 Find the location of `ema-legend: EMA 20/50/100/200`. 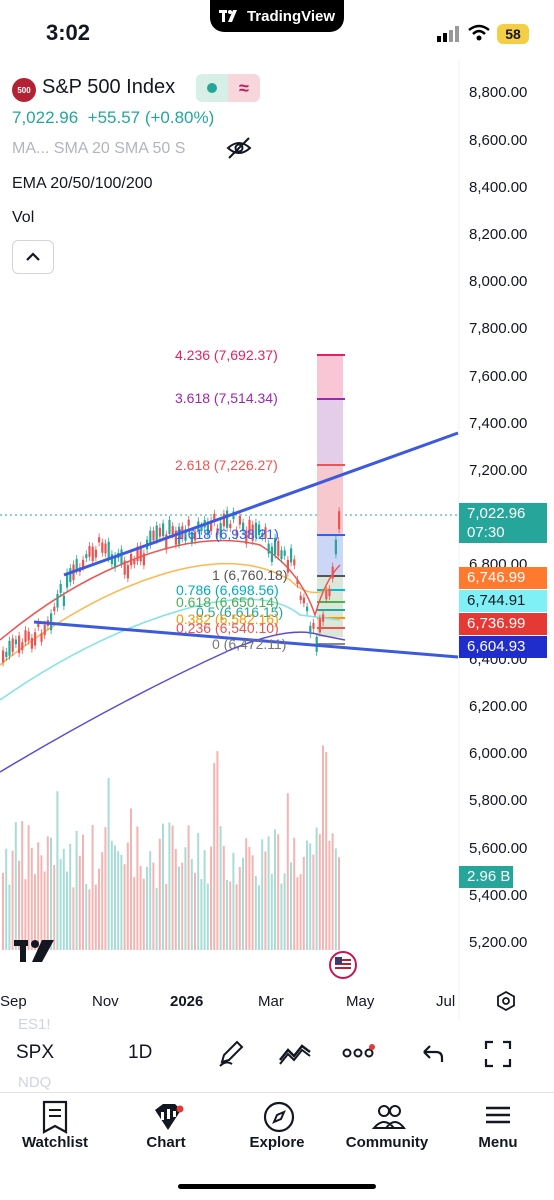

ema-legend: EMA 20/50/100/200 is located at coordinates (82, 184).